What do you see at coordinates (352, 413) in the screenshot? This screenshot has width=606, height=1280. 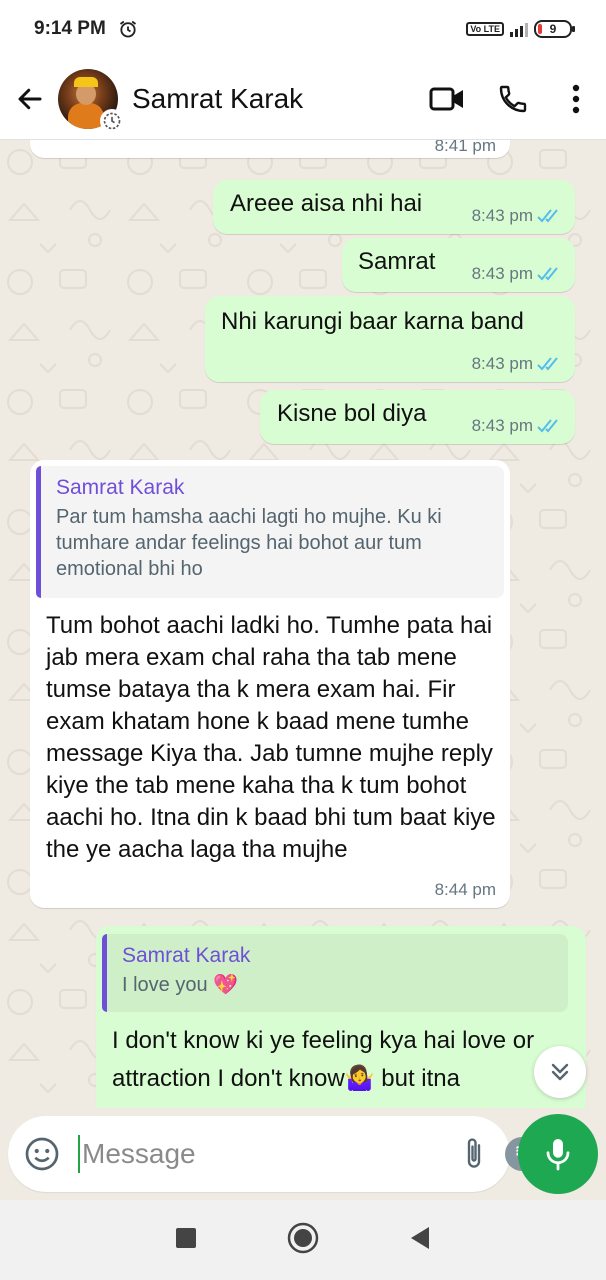 I see `message-text: Kisne bol diya` at bounding box center [352, 413].